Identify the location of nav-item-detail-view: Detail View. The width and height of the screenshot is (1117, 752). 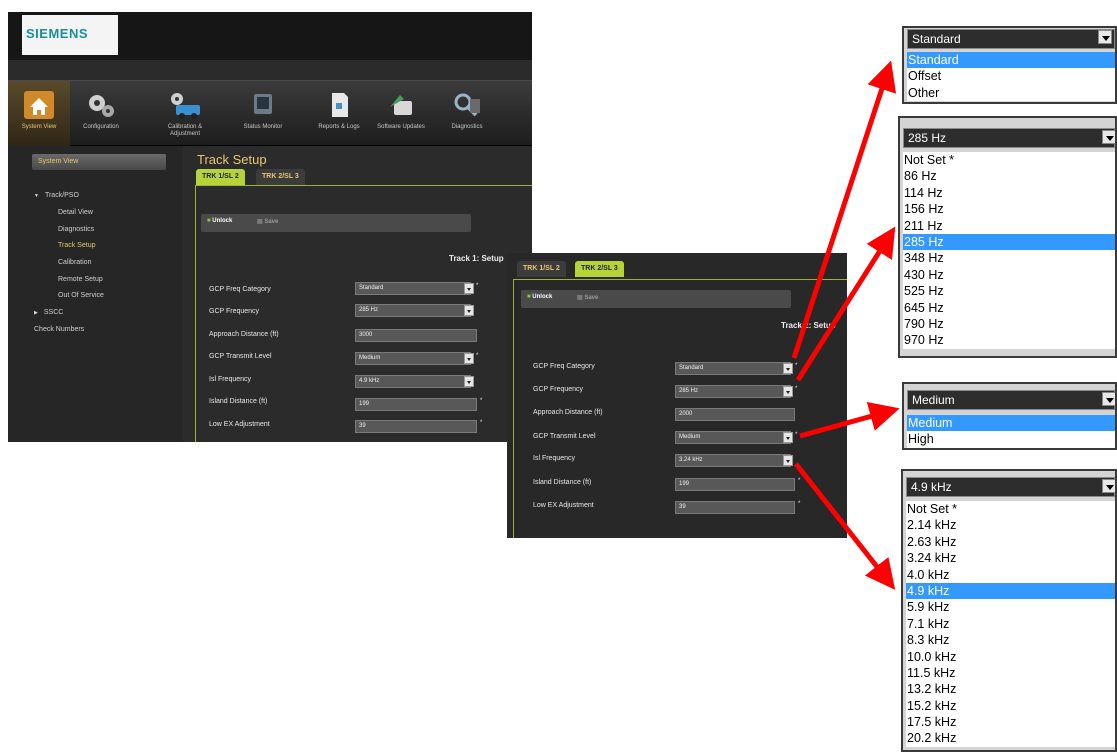
(75, 212).